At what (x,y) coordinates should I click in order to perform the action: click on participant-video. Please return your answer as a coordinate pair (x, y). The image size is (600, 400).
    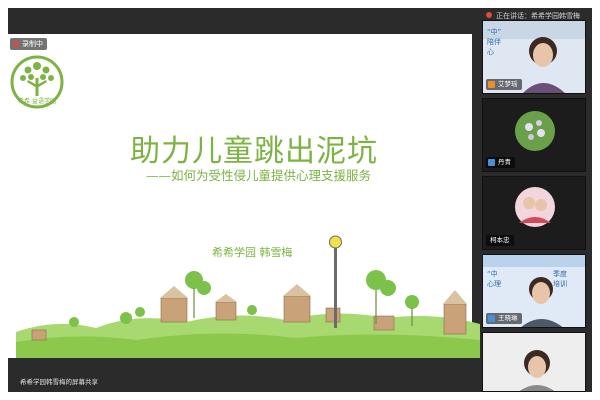
    Looking at the image, I should click on (534, 362).